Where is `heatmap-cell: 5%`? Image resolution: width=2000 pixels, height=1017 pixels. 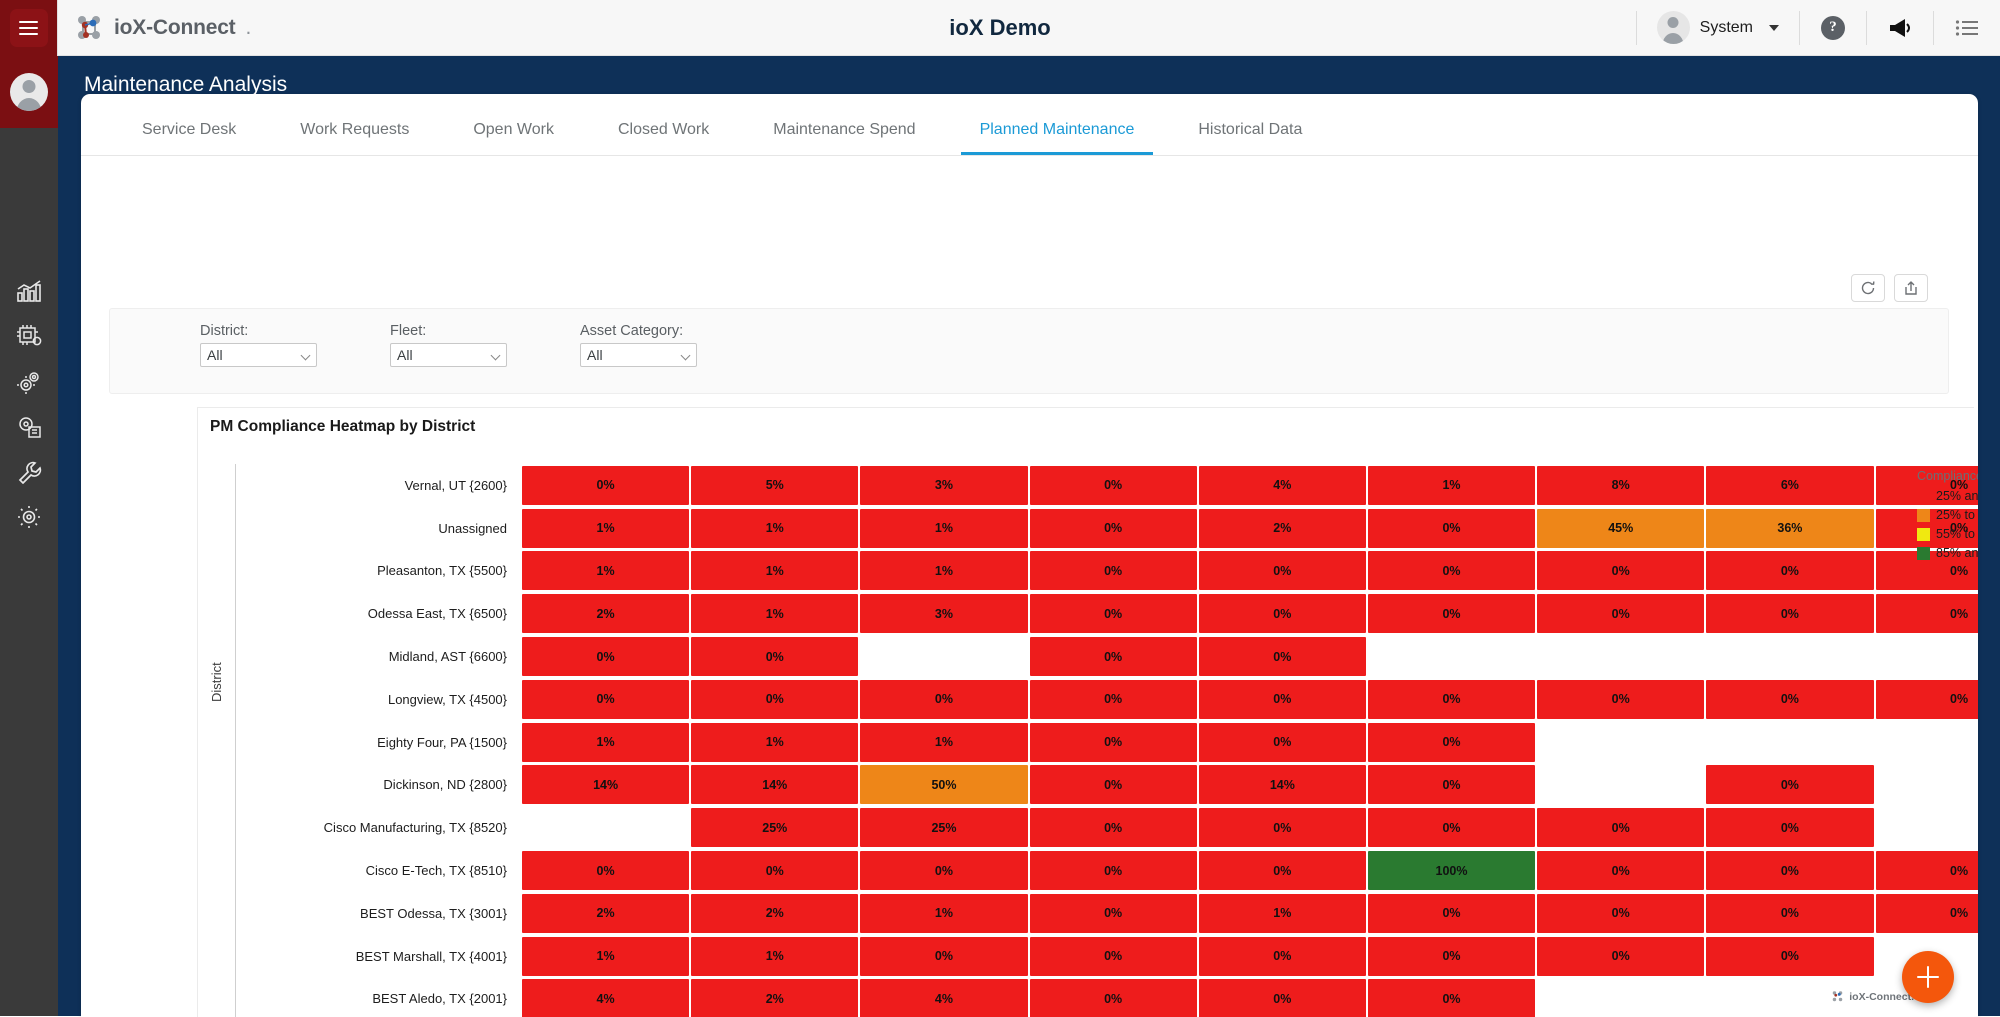 heatmap-cell: 5% is located at coordinates (775, 485).